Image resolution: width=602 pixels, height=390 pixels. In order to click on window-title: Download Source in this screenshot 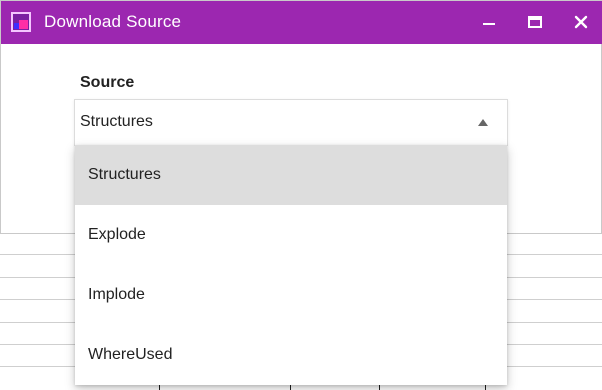, I will do `click(113, 21)`.